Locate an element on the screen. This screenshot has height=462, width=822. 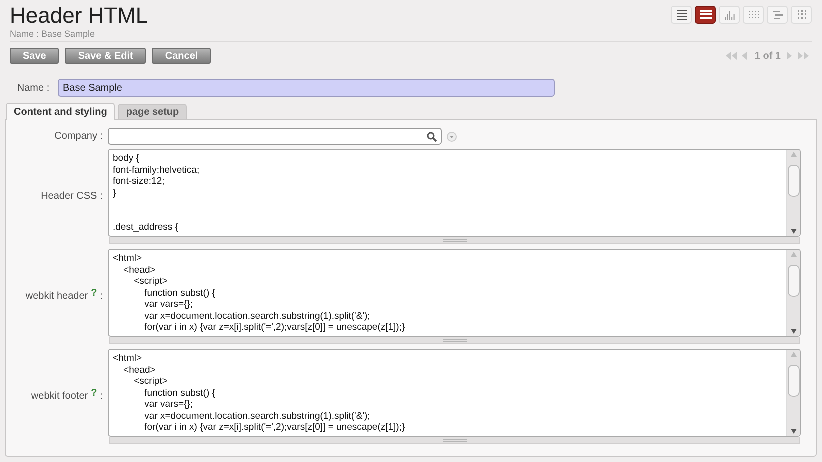
page-title: Header HTML is located at coordinates (79, 16).